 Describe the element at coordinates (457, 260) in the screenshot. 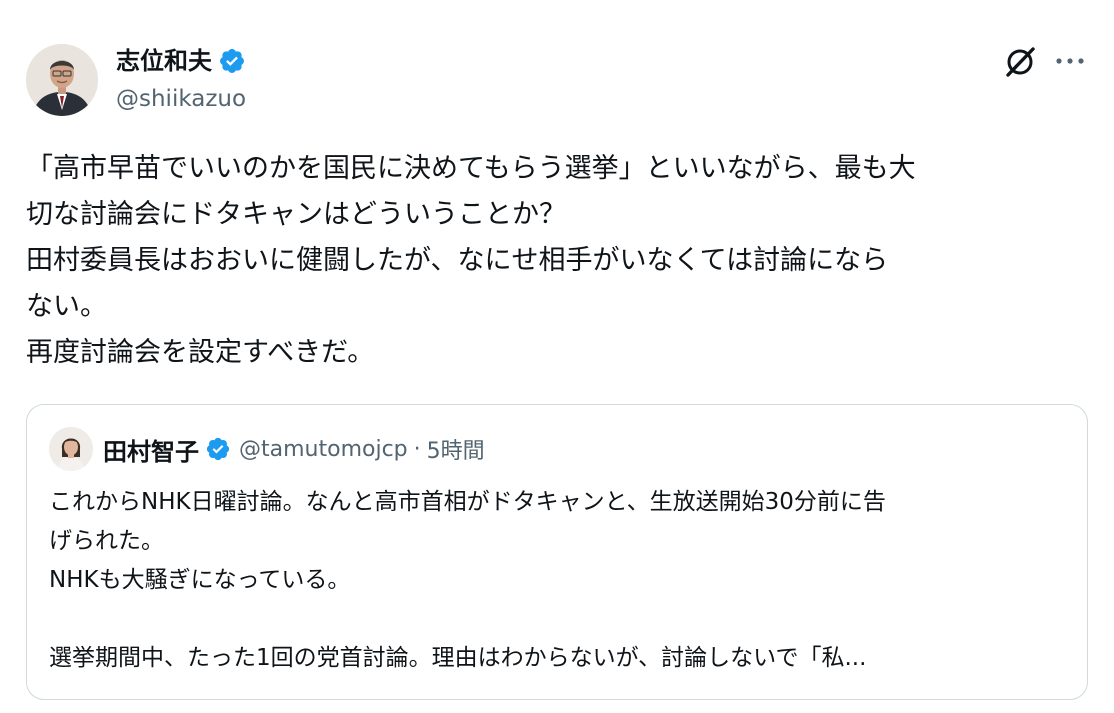

I see `tweet-text-line: 田村委員長はおおいに健闘したが、なにせ相手がいなくては討論になら` at that location.